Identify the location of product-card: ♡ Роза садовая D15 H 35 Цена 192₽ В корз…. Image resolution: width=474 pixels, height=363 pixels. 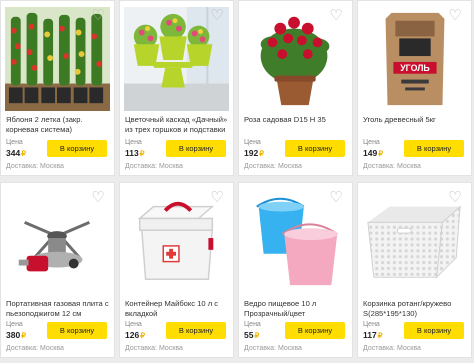
(295, 88).